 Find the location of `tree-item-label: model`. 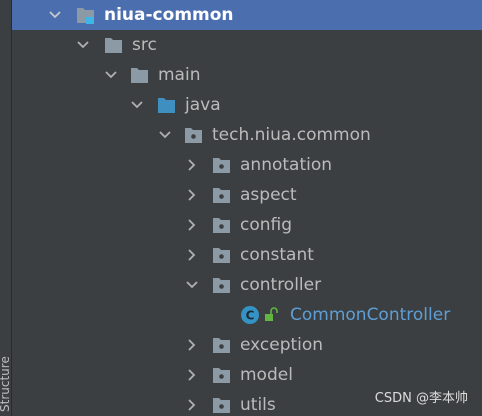

tree-item-label: model is located at coordinates (266, 375).